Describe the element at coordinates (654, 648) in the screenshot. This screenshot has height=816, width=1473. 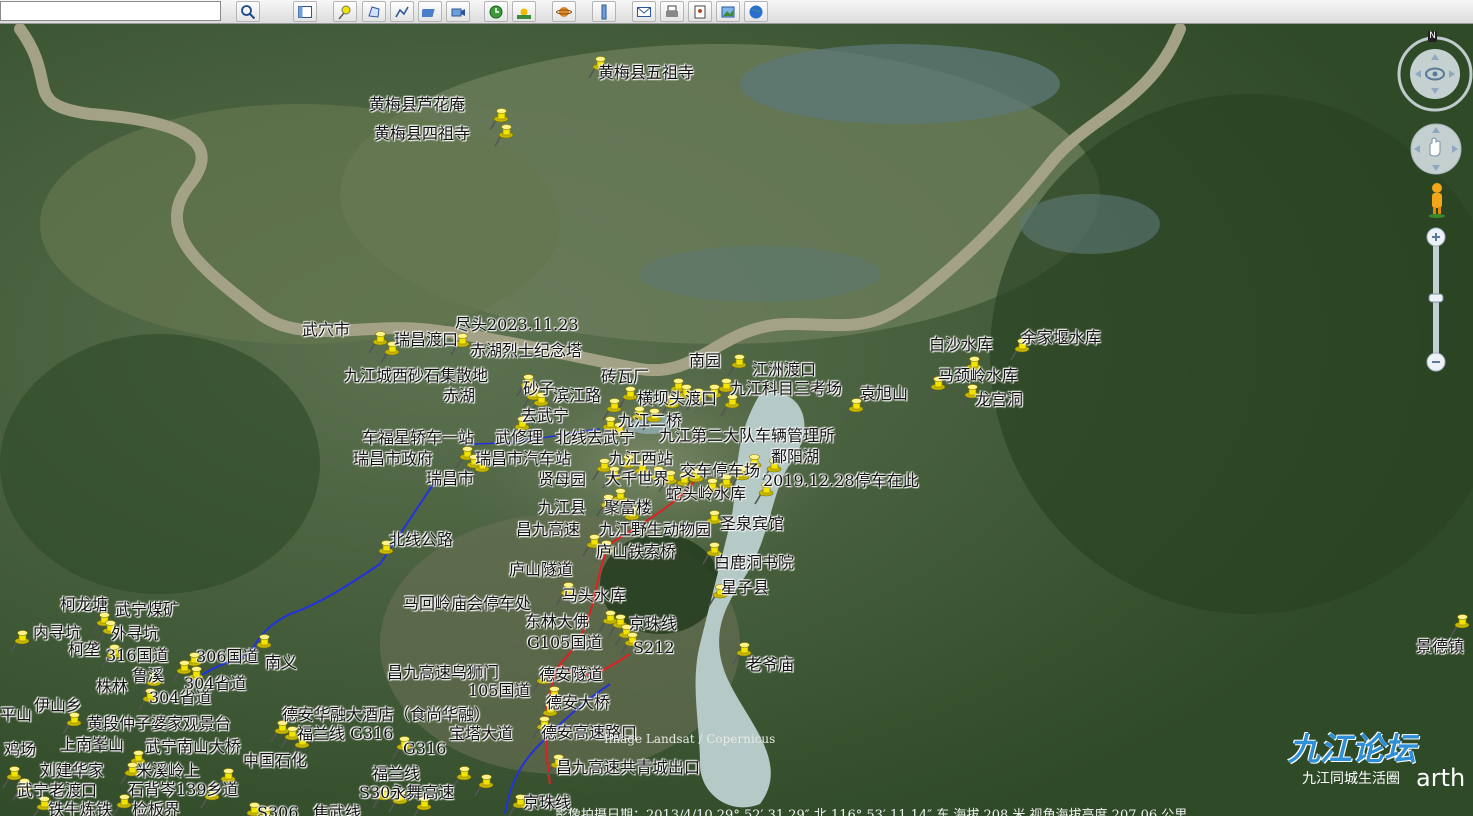
I see `placemark-label: S212` at that location.